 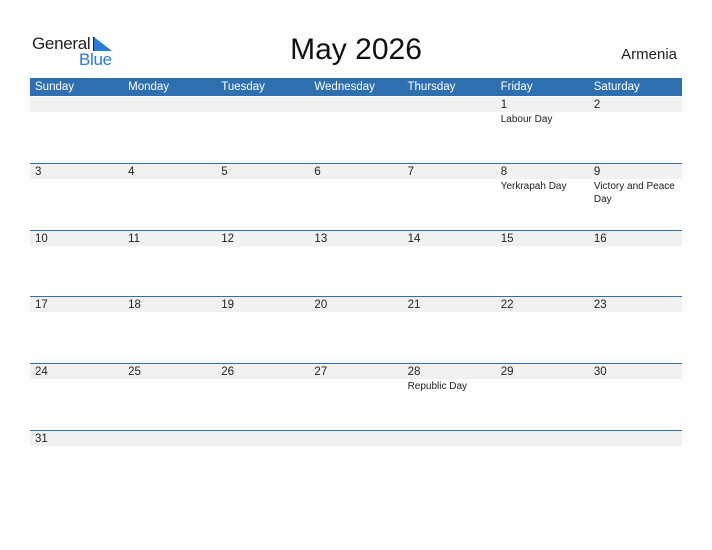 I want to click on day-number: 23, so click(x=600, y=305).